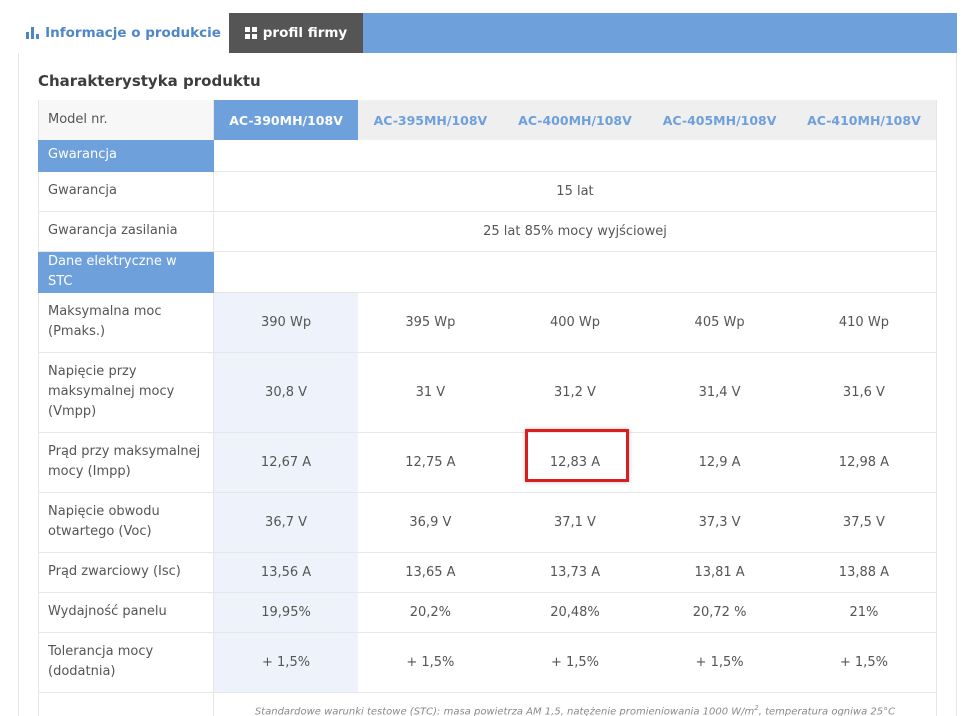 The width and height of the screenshot is (979, 716). I want to click on row-value: 36,7 V, so click(286, 522).